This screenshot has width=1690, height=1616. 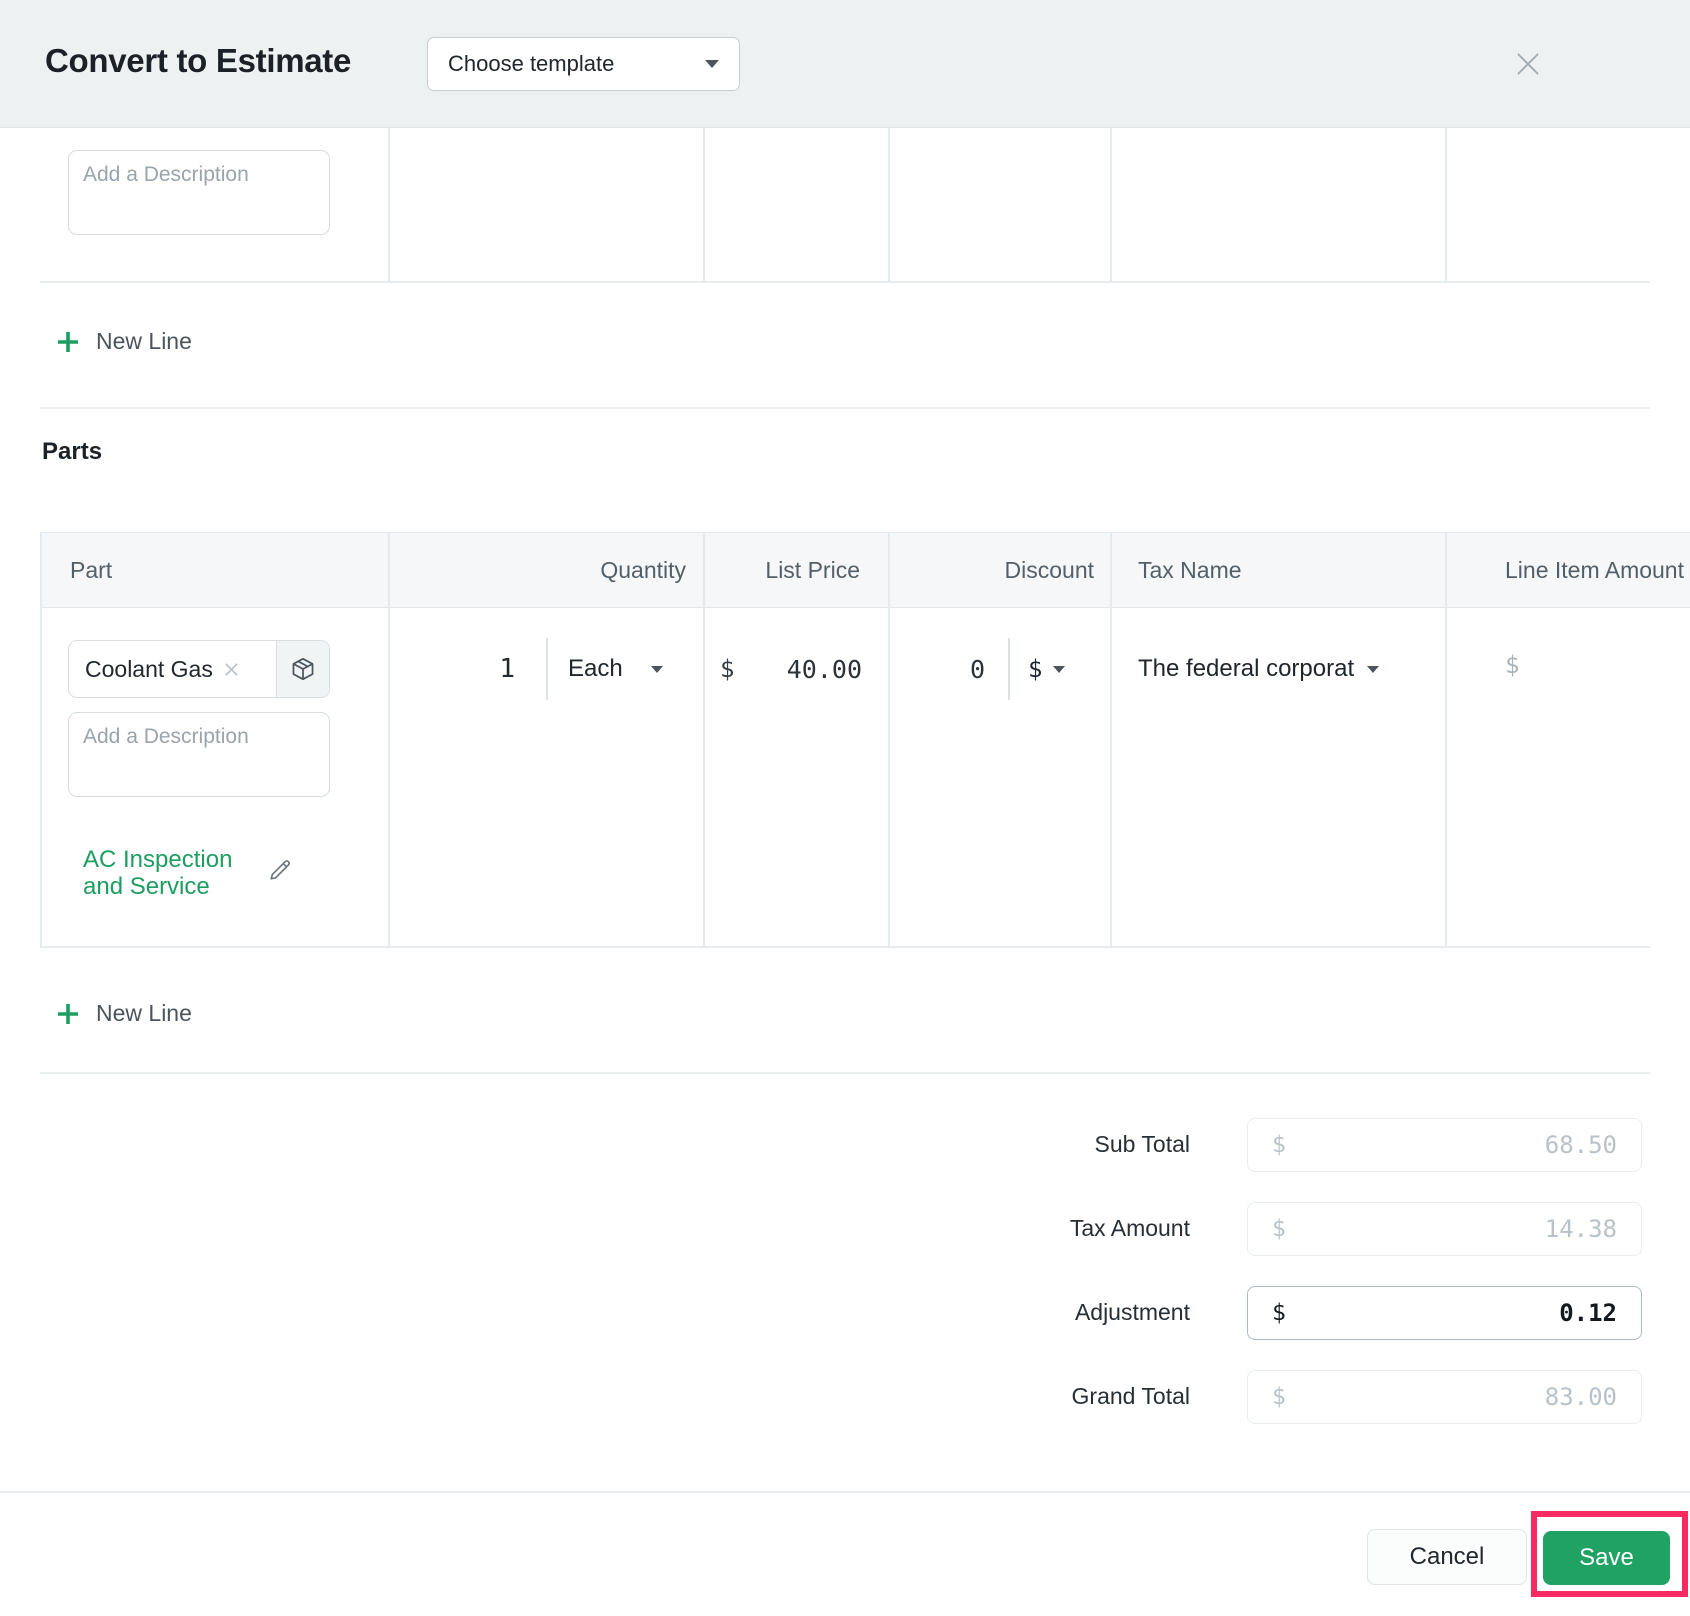 I want to click on column-header-tax-name: Tax Name, so click(x=1190, y=569).